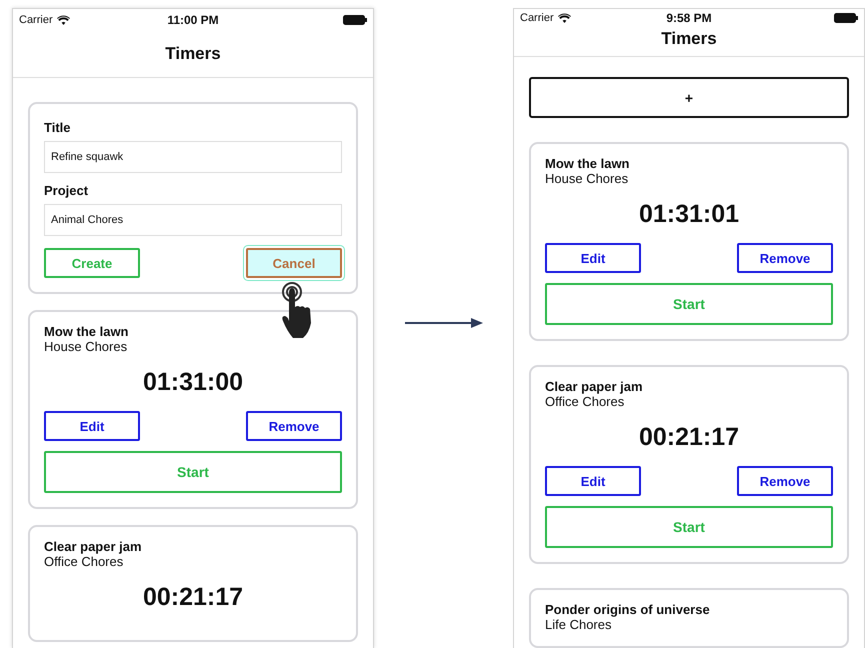 Image resolution: width=865 pixels, height=648 pixels. Describe the element at coordinates (67, 190) in the screenshot. I see `field-label: Project` at that location.